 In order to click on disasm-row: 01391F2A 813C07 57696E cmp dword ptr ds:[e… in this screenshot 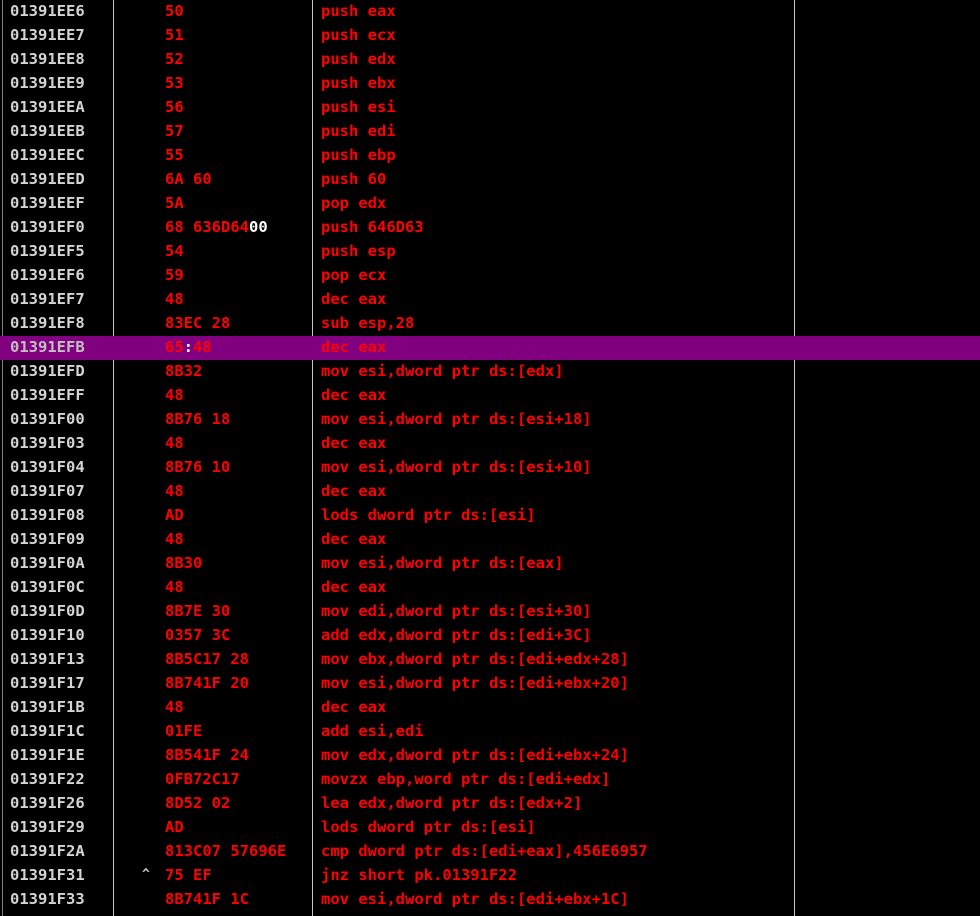, I will do `click(490, 852)`.